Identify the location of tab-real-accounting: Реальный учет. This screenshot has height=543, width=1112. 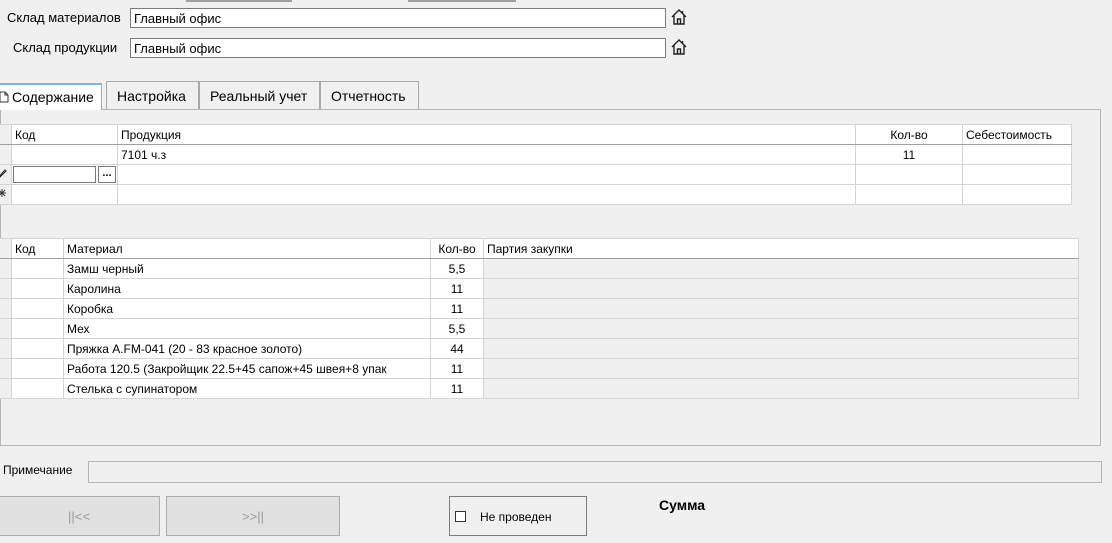
(259, 95).